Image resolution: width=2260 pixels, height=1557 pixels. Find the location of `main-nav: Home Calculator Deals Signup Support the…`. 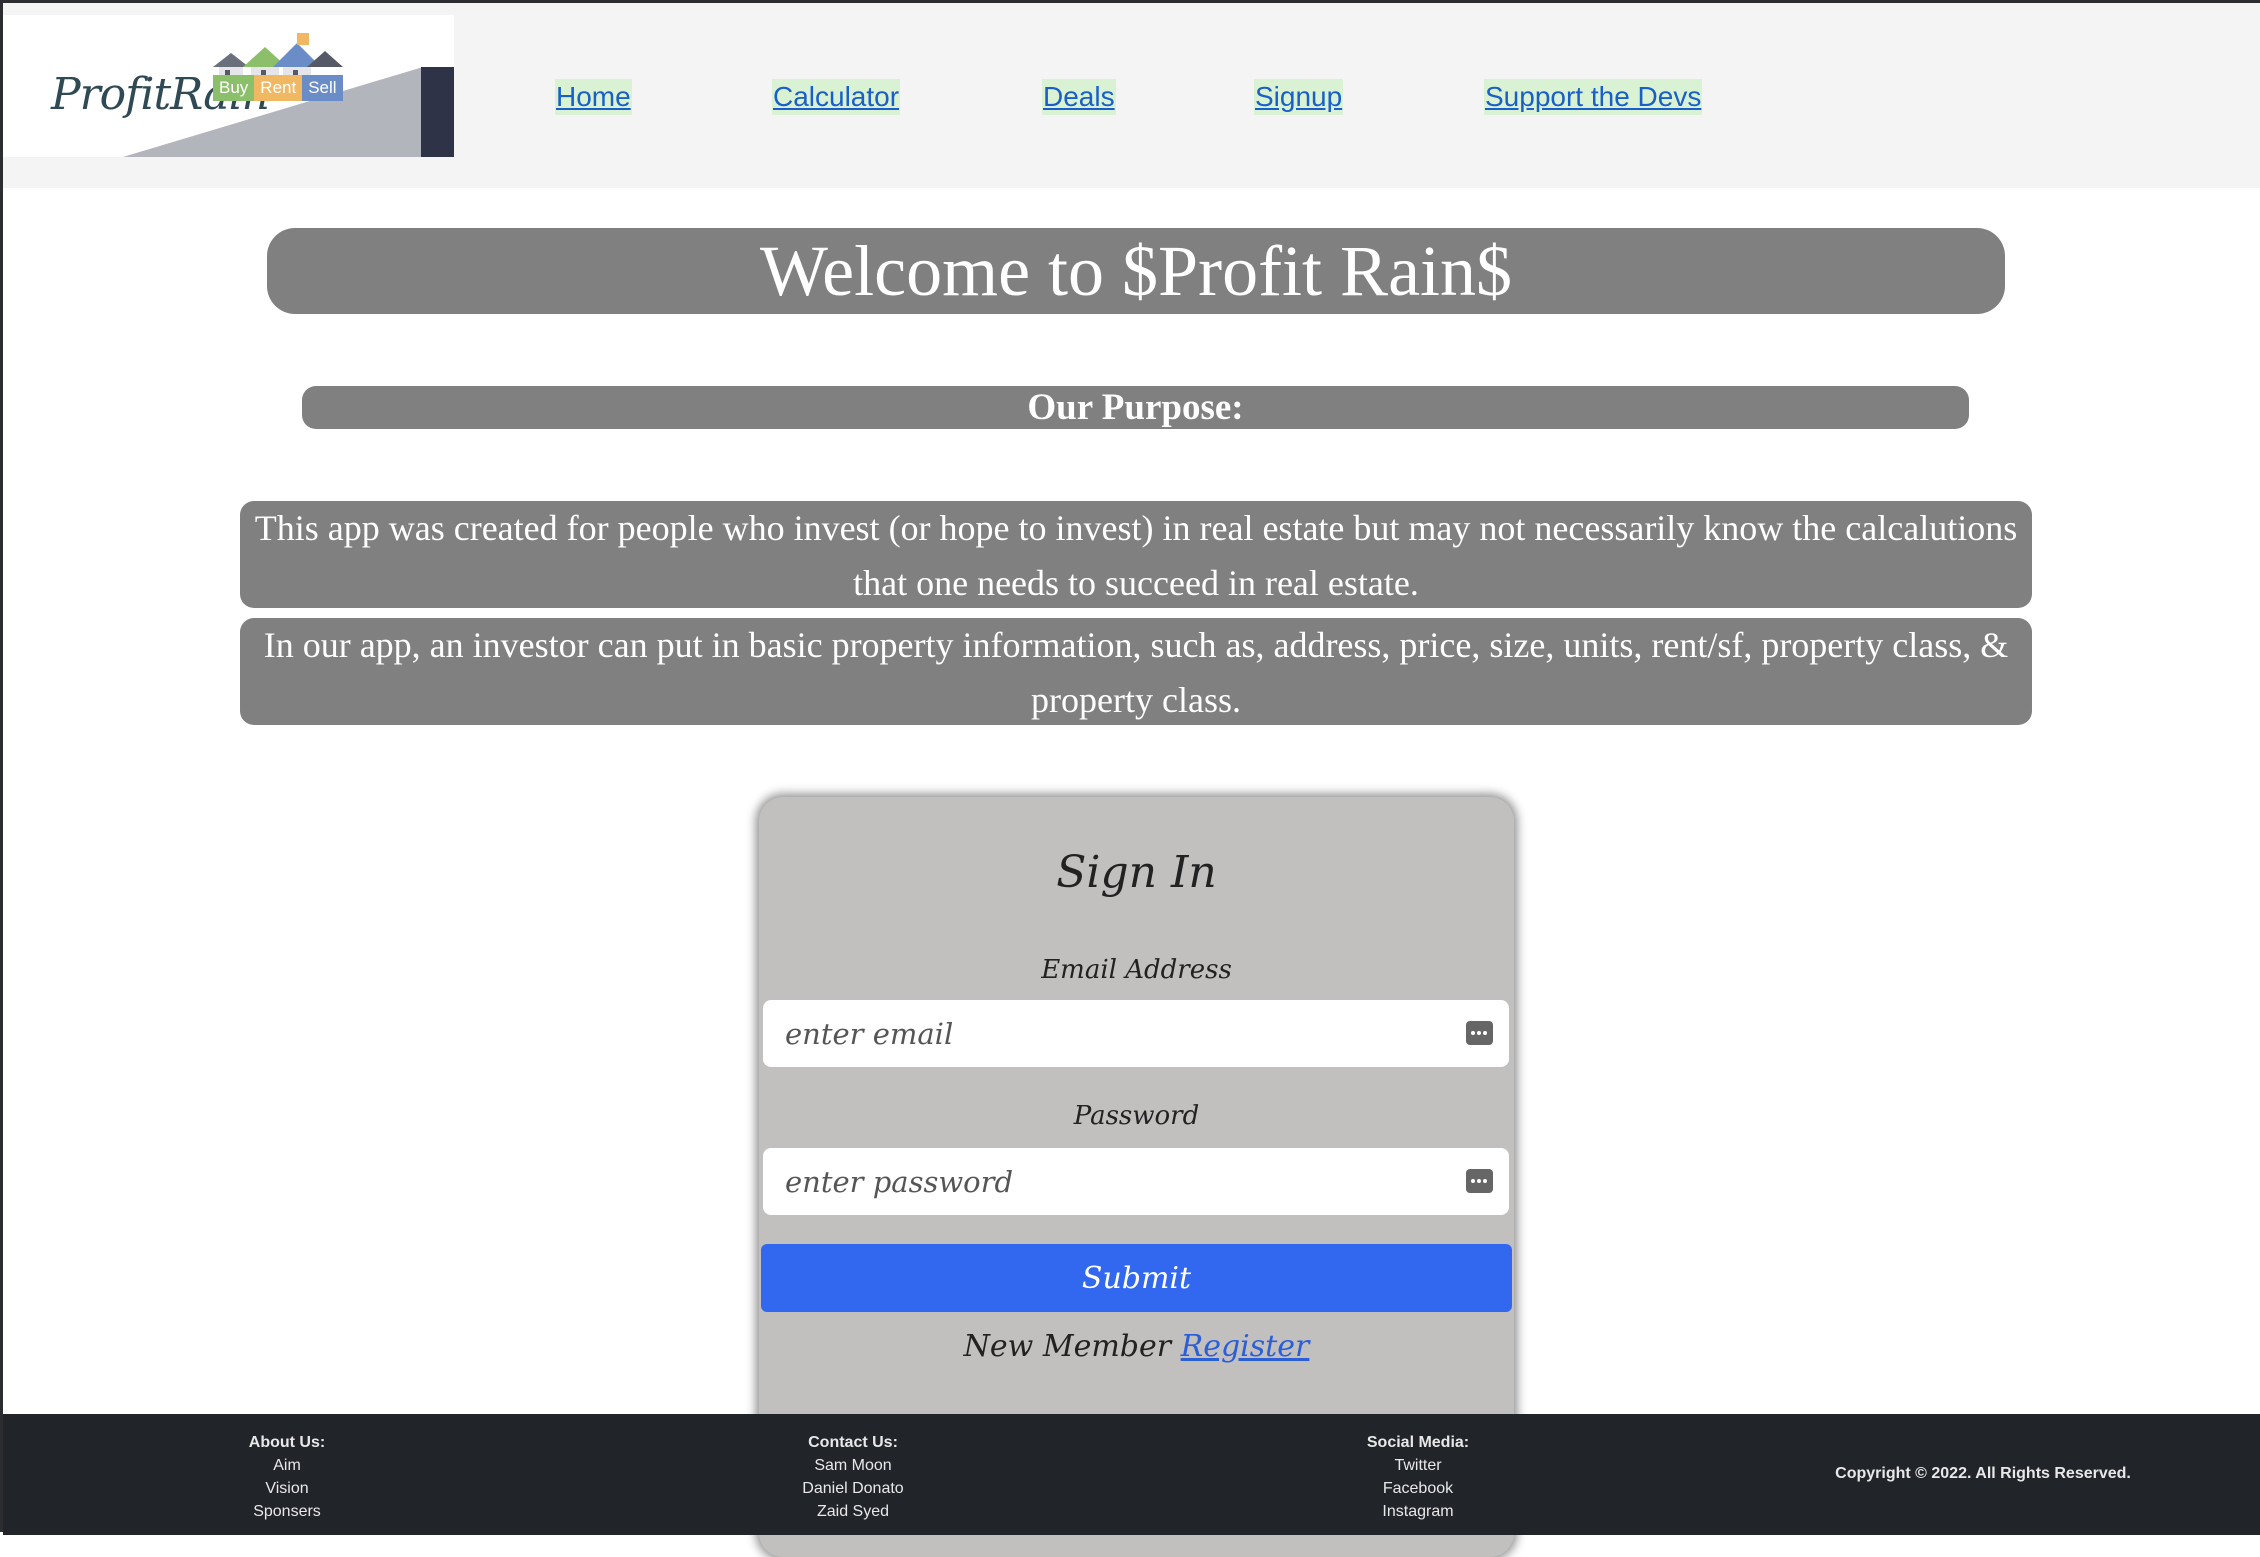

main-nav: Home Calculator Deals Signup Support the… is located at coordinates (1131, 95).